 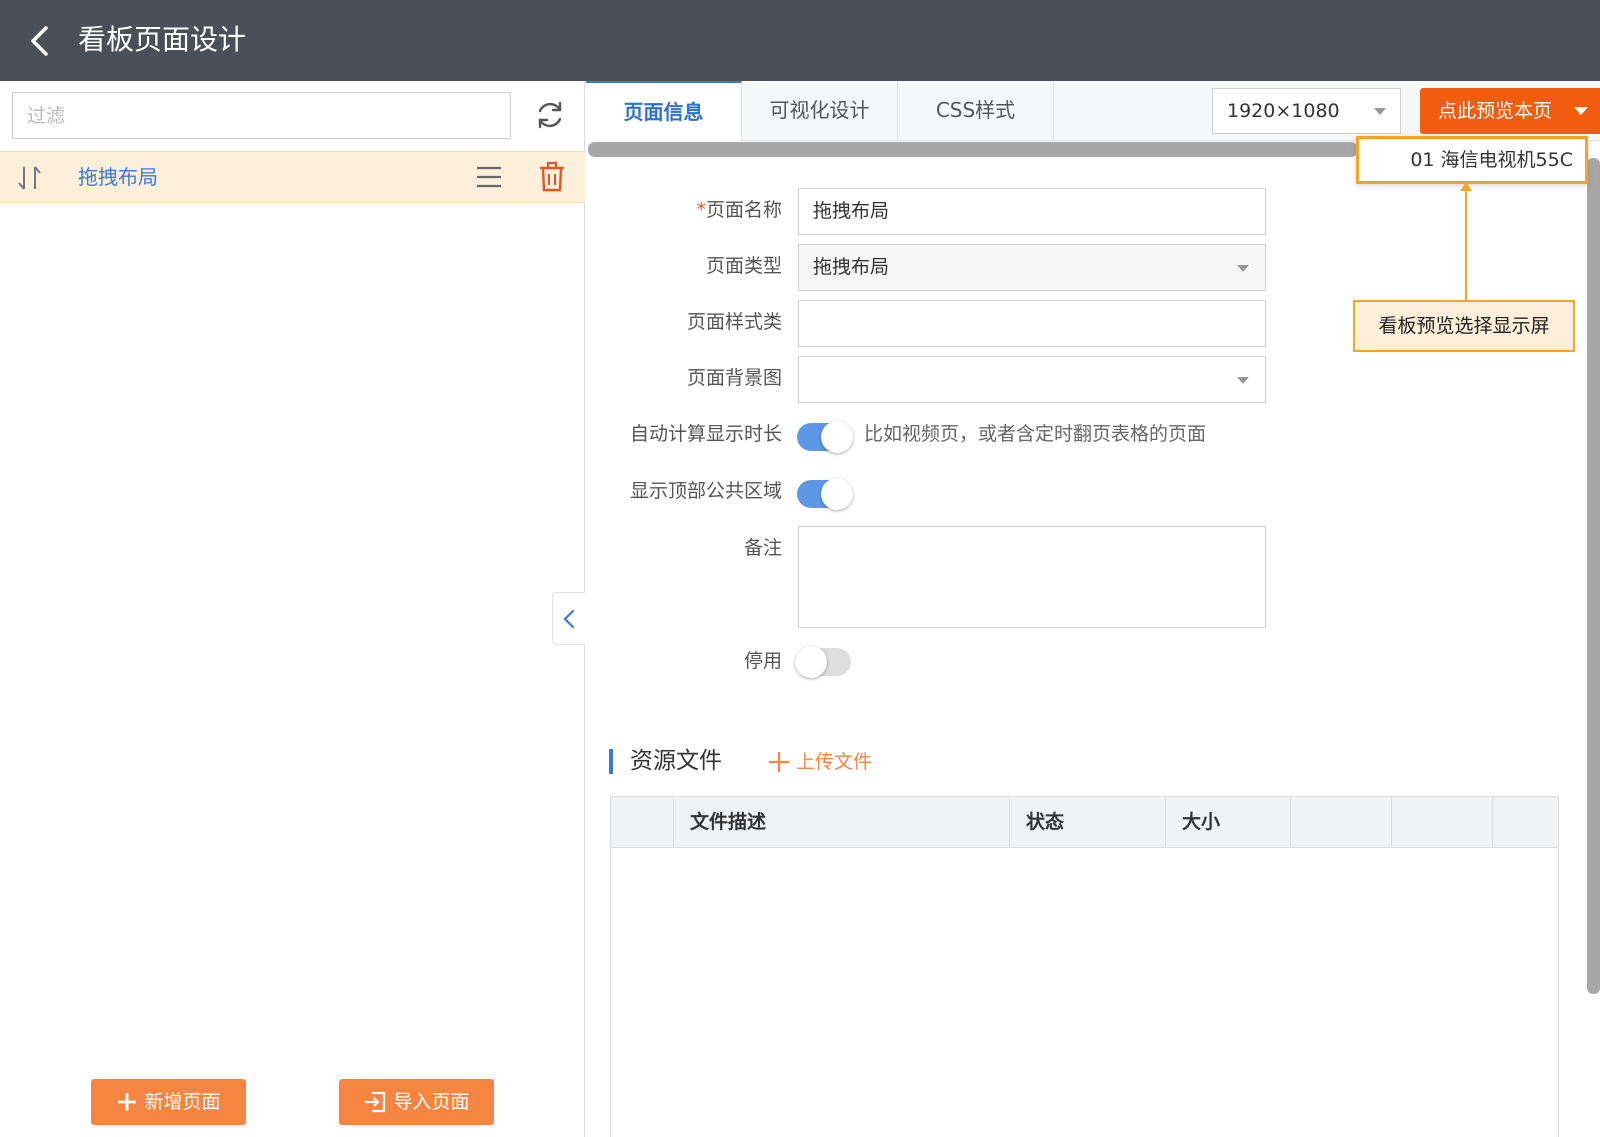 I want to click on remark-textarea, so click(x=1032, y=577).